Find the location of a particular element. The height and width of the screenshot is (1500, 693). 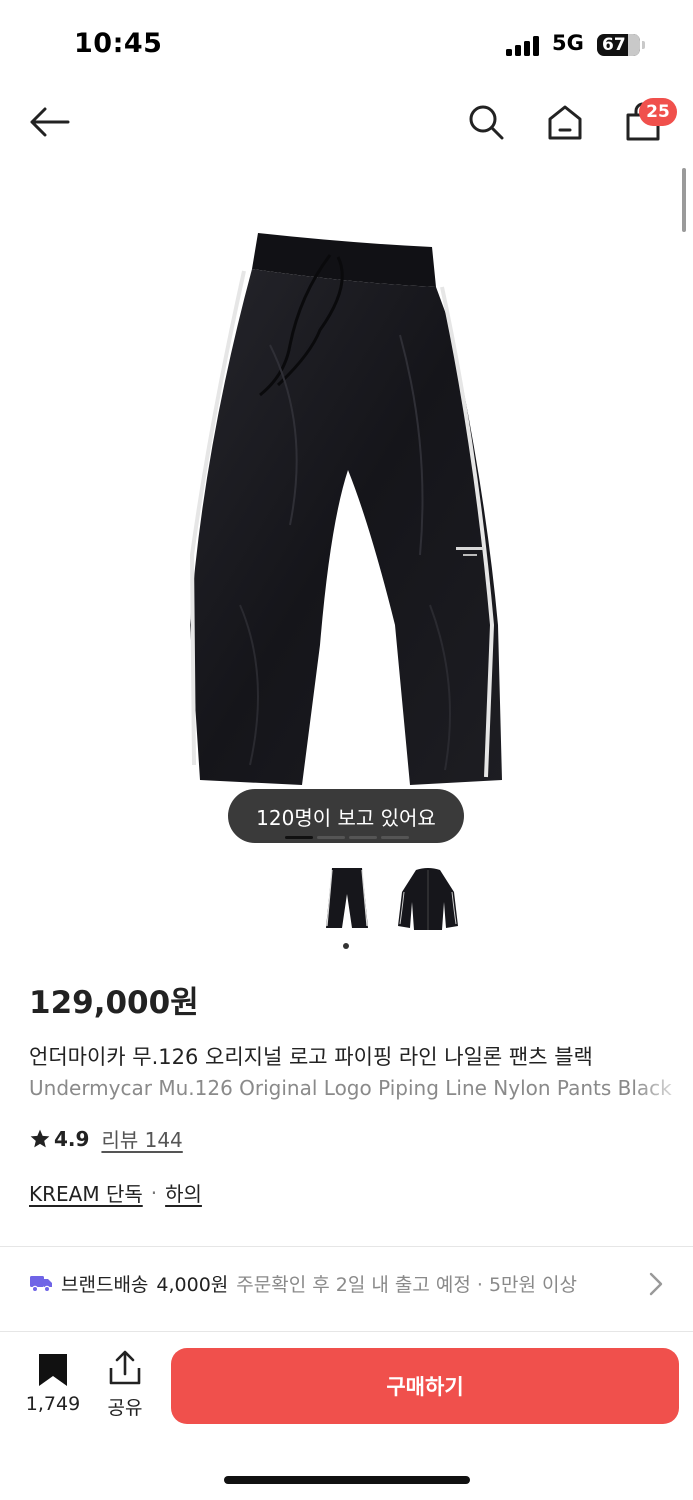

thumbnail-jacket is located at coordinates (428, 898).